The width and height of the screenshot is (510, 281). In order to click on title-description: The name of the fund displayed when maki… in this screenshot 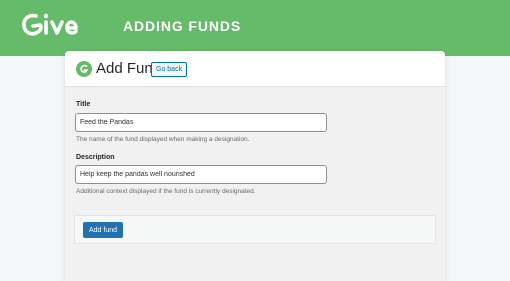, I will do `click(163, 139)`.